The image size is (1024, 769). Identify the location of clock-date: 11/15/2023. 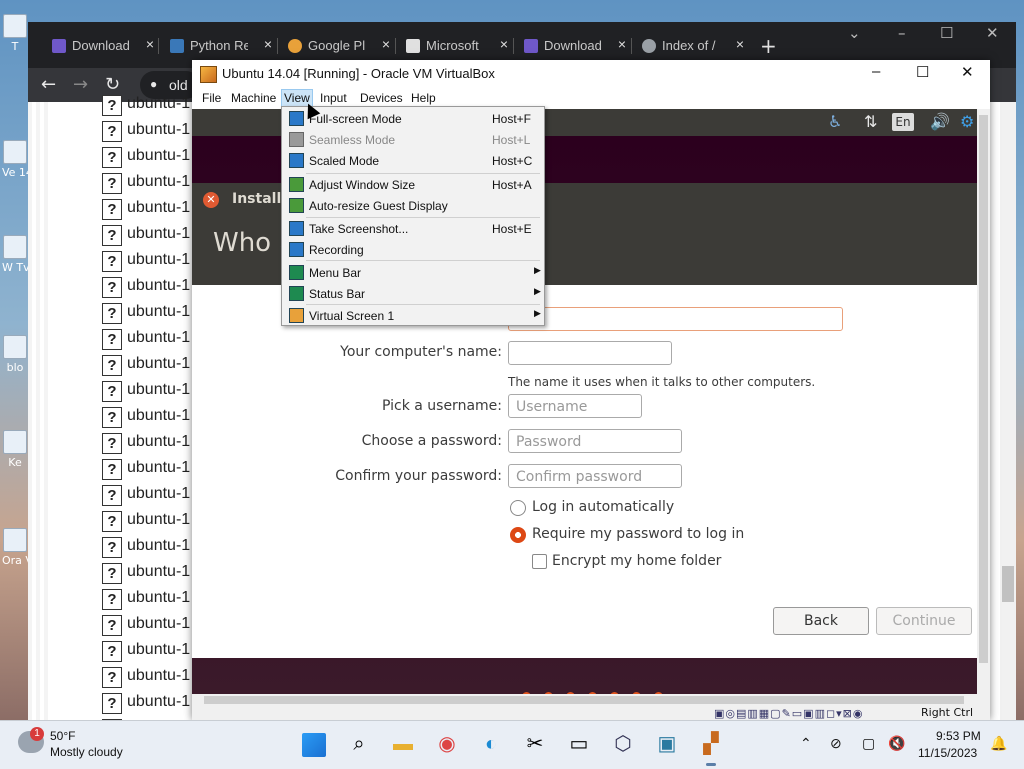
(947, 753).